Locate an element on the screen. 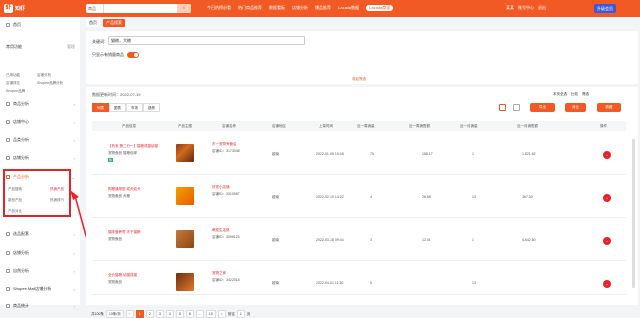 This screenshot has height=318, width=640. product-sub: 宠物食品 犬粮 is located at coordinates (119, 196).